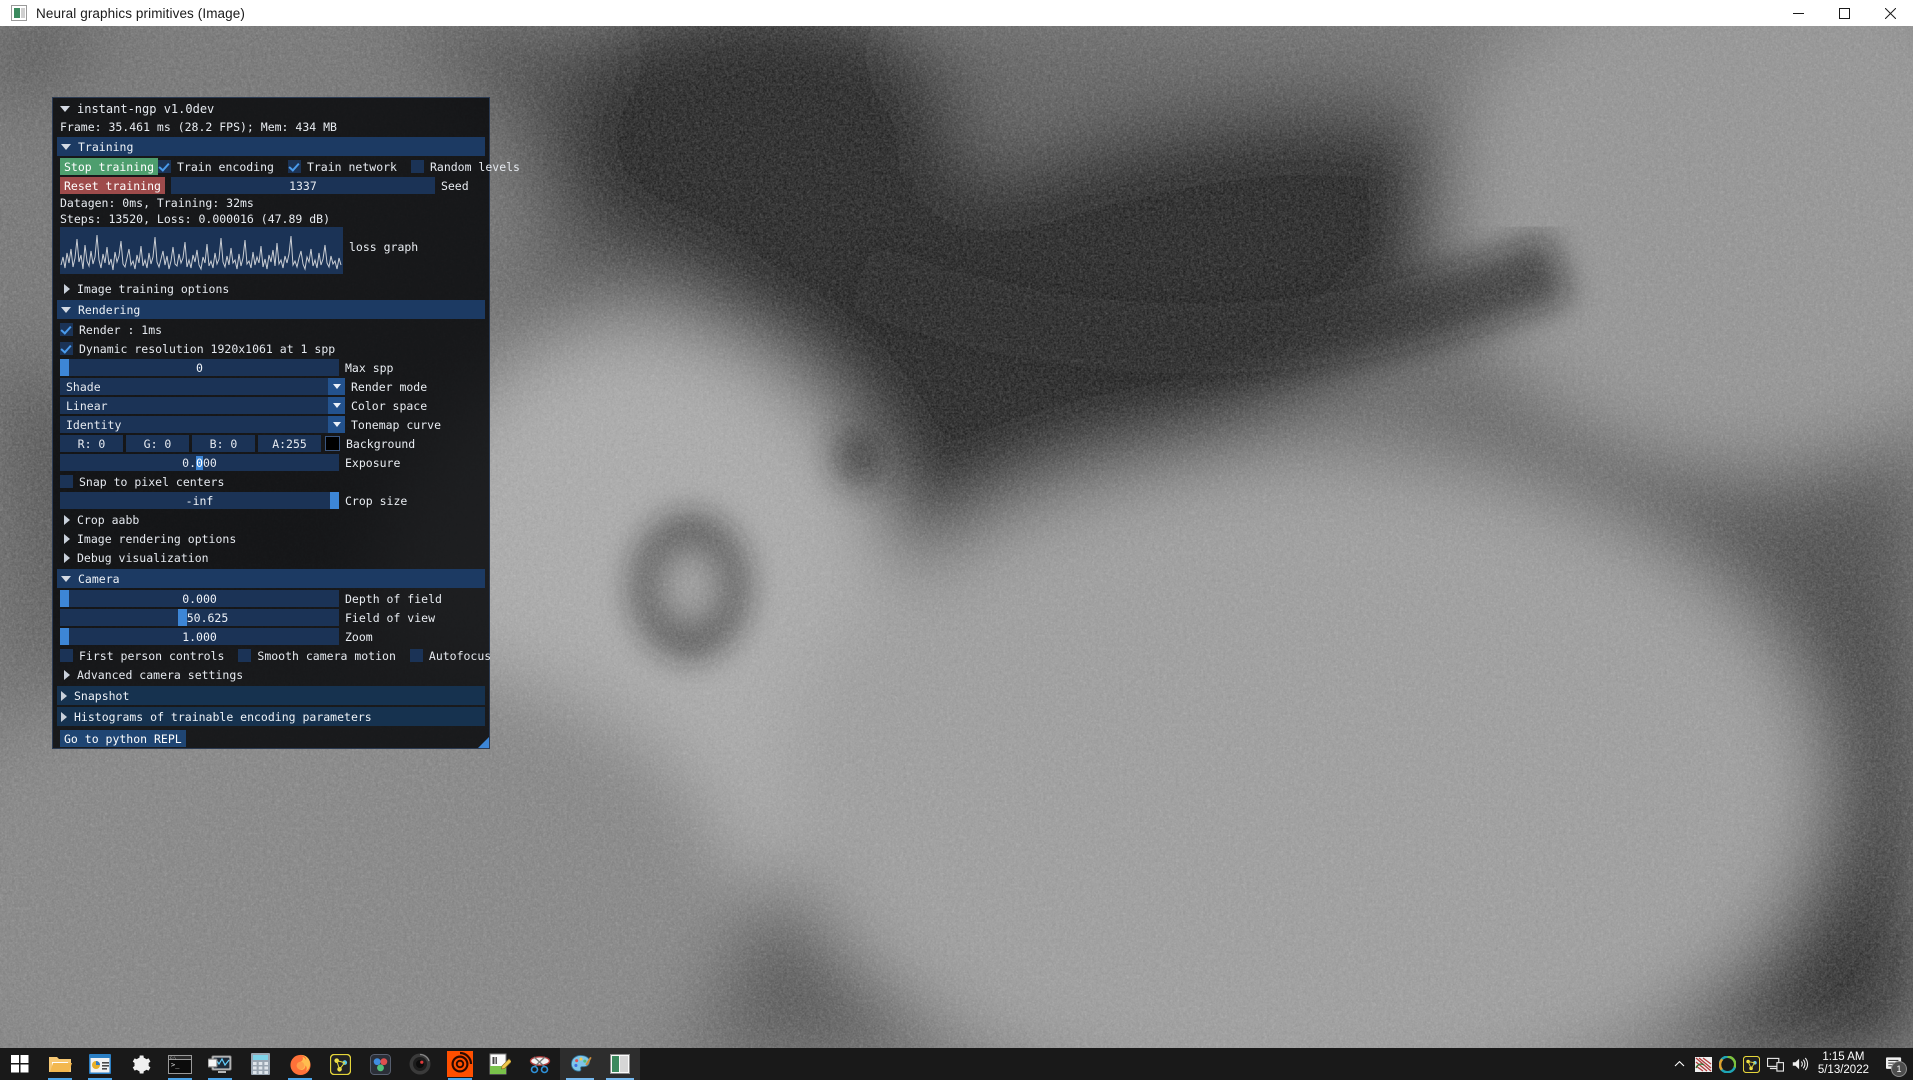 The height and width of the screenshot is (1080, 1913). What do you see at coordinates (102, 695) in the screenshot?
I see `snapshot-header-label: Snapshot` at bounding box center [102, 695].